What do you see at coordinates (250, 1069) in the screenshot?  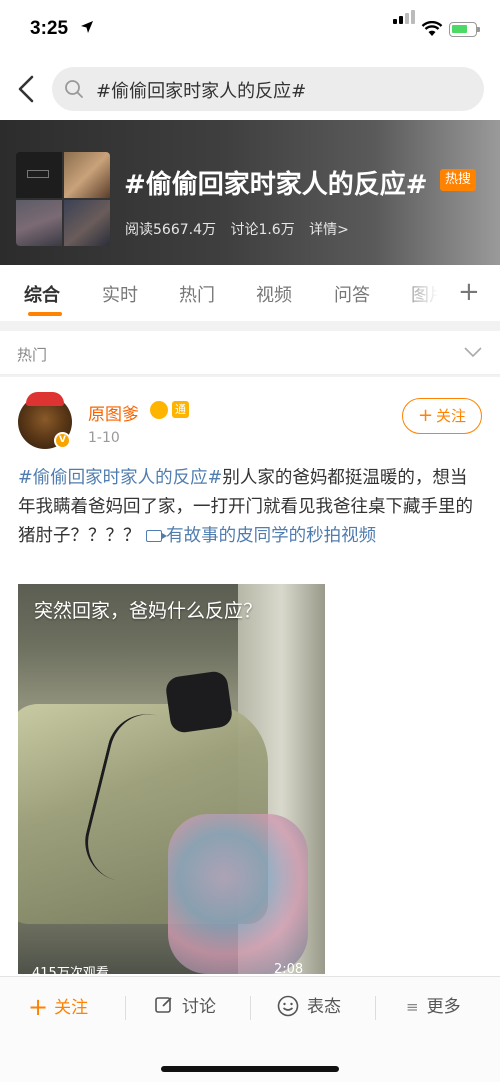 I see `home-indicator` at bounding box center [250, 1069].